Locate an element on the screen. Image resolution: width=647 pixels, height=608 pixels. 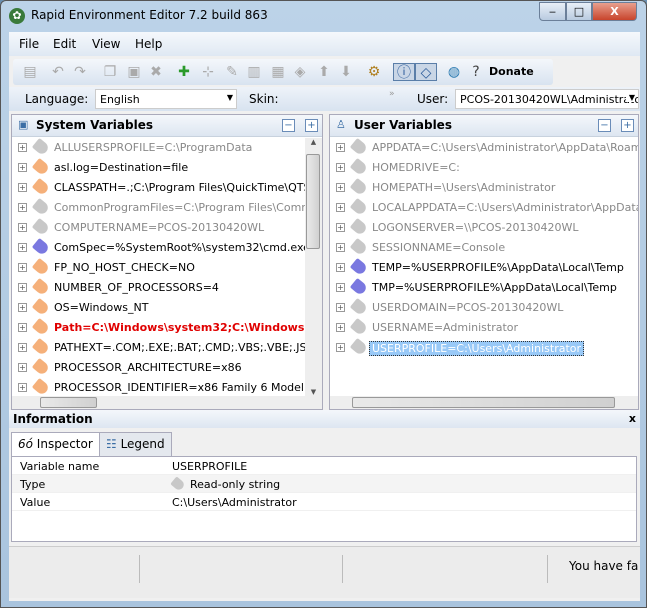
delete-icon: ✖ is located at coordinates (156, 72).